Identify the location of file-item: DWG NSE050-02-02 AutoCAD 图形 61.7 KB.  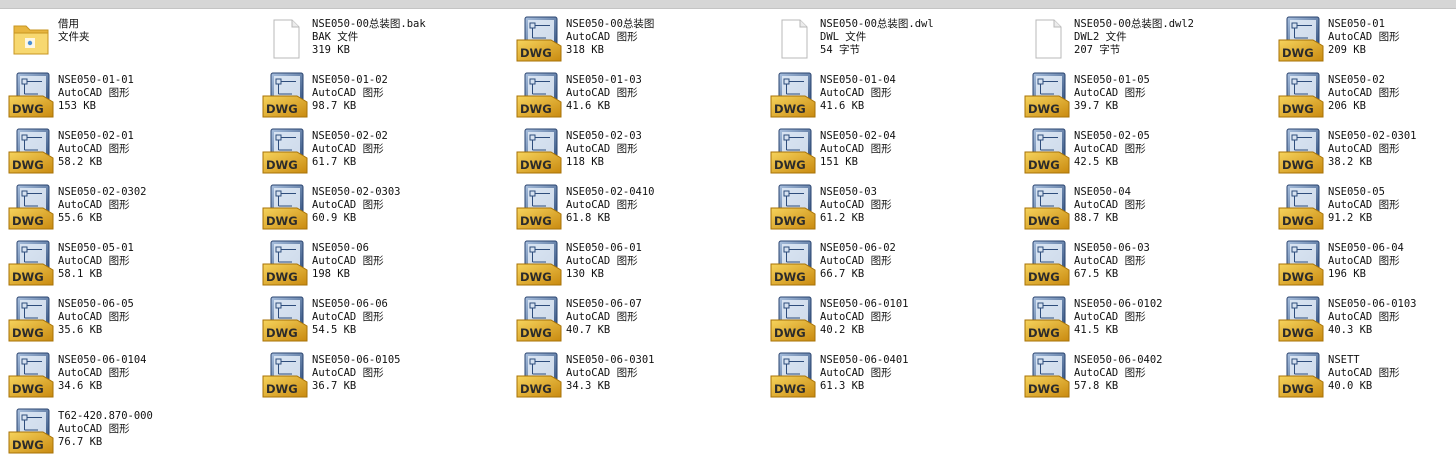
(381, 152).